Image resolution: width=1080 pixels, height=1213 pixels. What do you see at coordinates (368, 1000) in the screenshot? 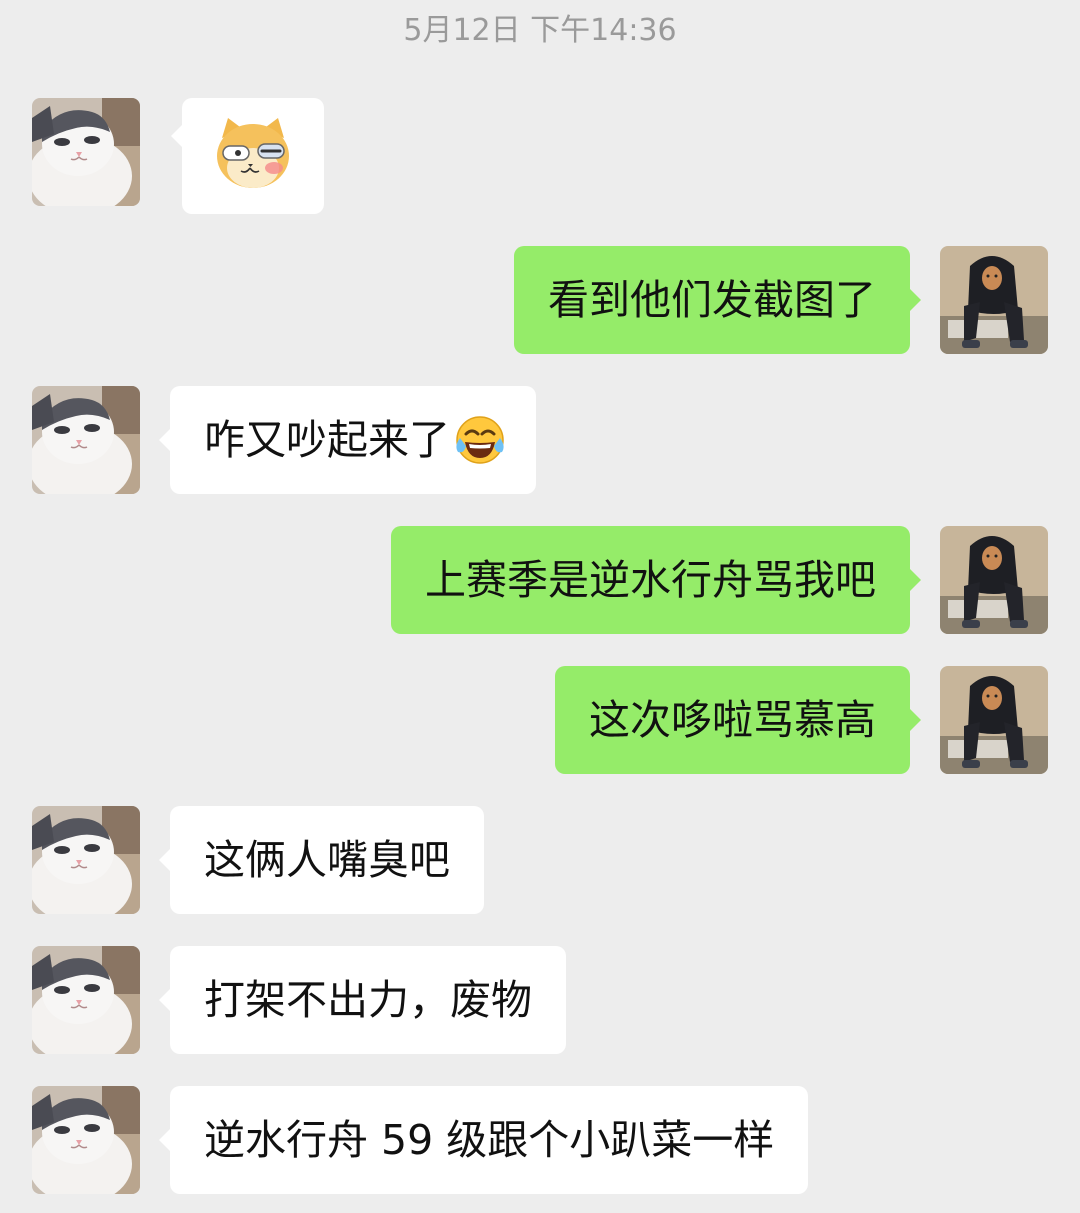
I see `message-text: 打架不出力，废物` at bounding box center [368, 1000].